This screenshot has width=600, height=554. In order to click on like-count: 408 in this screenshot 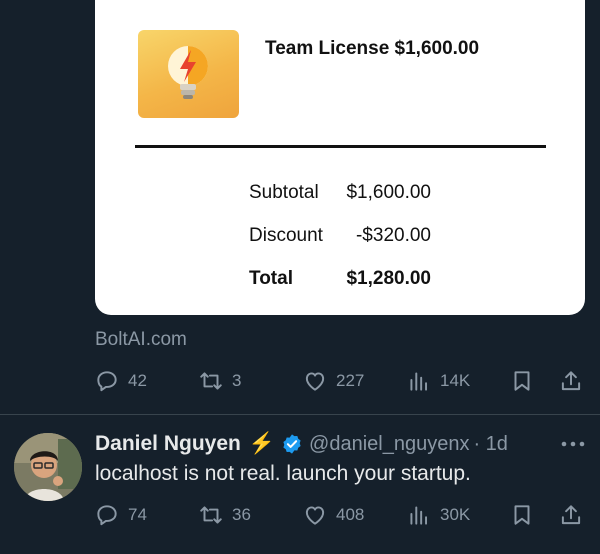, I will do `click(350, 514)`.